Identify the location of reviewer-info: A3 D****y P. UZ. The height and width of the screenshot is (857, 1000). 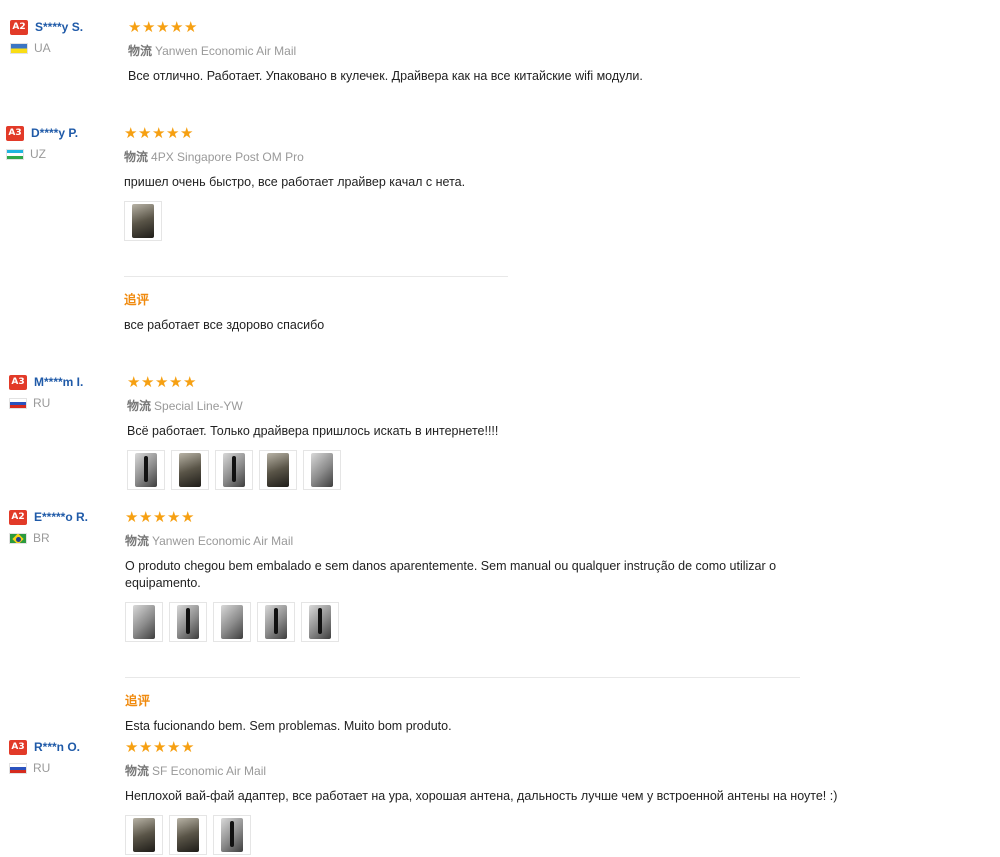
(61, 143).